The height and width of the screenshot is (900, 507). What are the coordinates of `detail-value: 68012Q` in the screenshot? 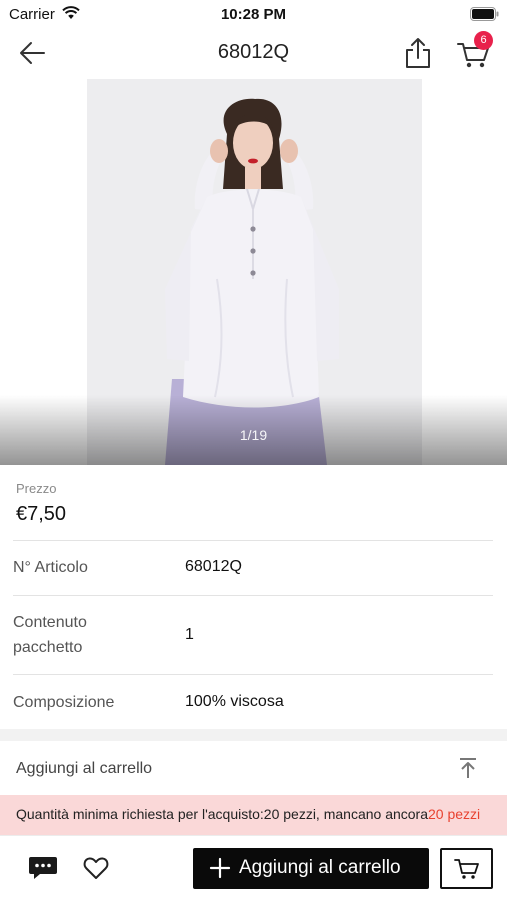 It's located at (213, 566).